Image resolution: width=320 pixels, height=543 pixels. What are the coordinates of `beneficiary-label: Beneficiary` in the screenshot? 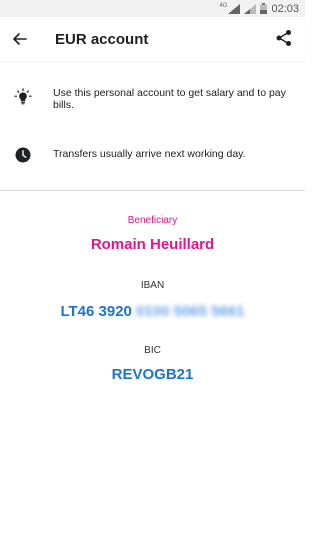 It's located at (152, 220).